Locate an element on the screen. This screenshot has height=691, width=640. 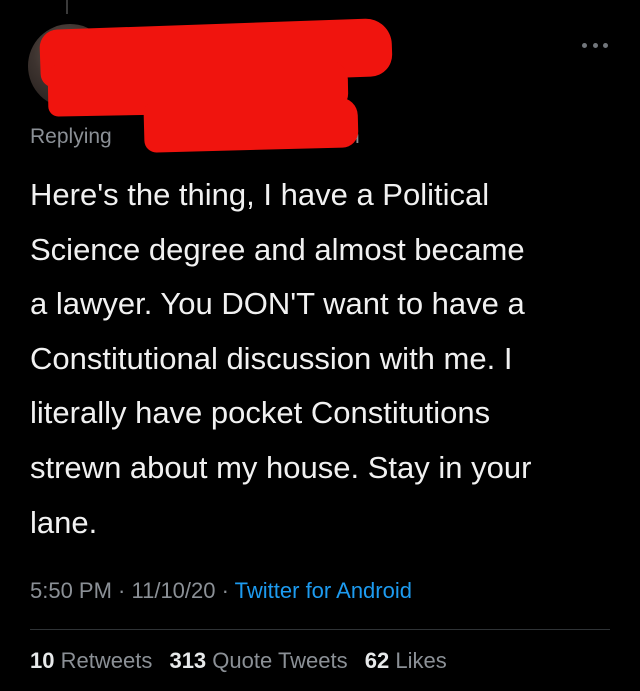
divider is located at coordinates (320, 629).